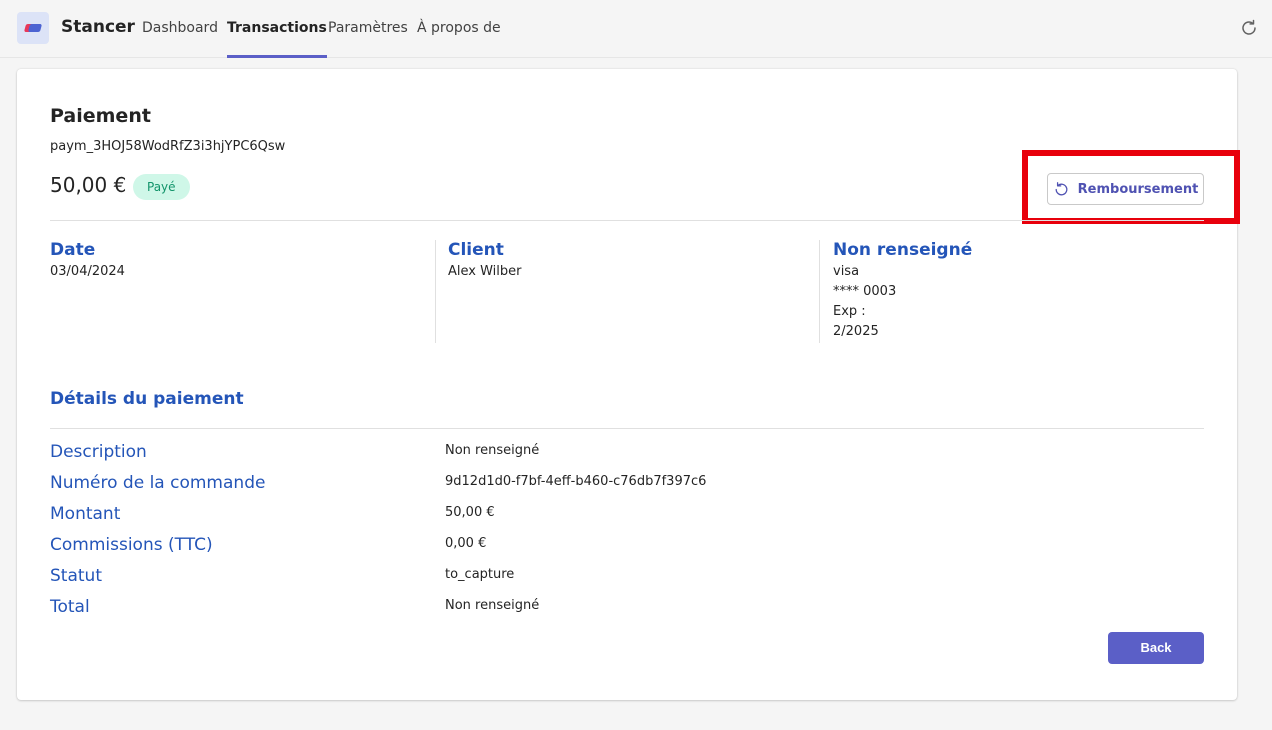 The image size is (1272, 730). I want to click on detail-label-description: Description, so click(98, 452).